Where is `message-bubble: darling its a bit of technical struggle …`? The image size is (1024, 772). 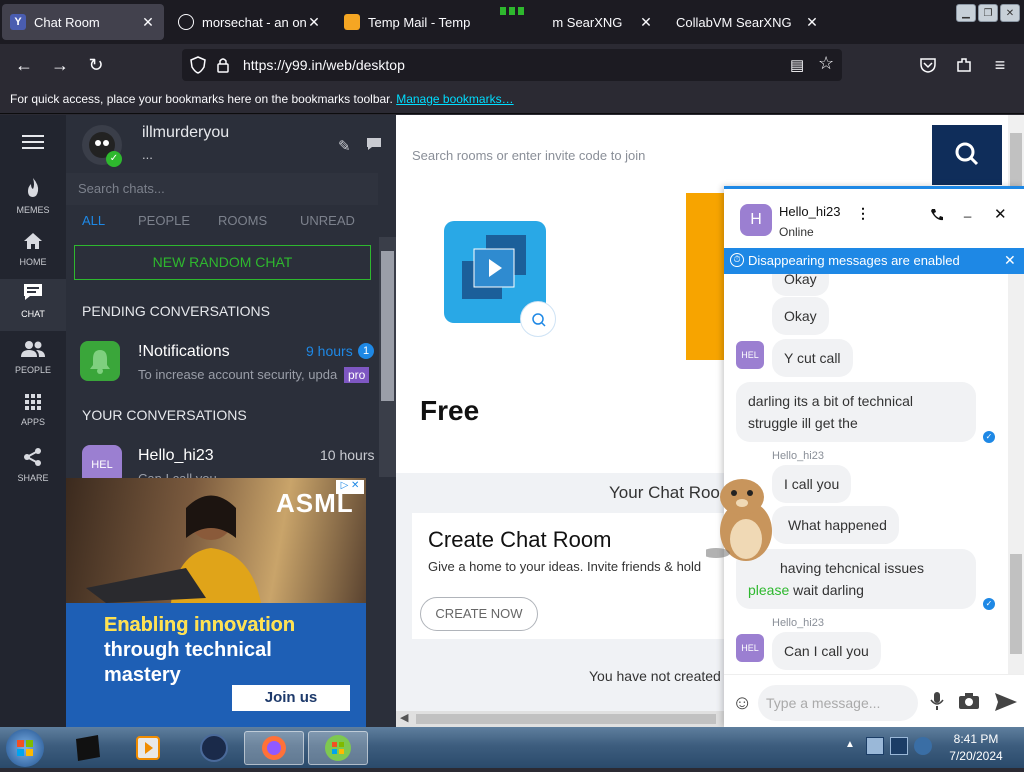
message-bubble: darling its a bit of technical struggle … is located at coordinates (856, 412).